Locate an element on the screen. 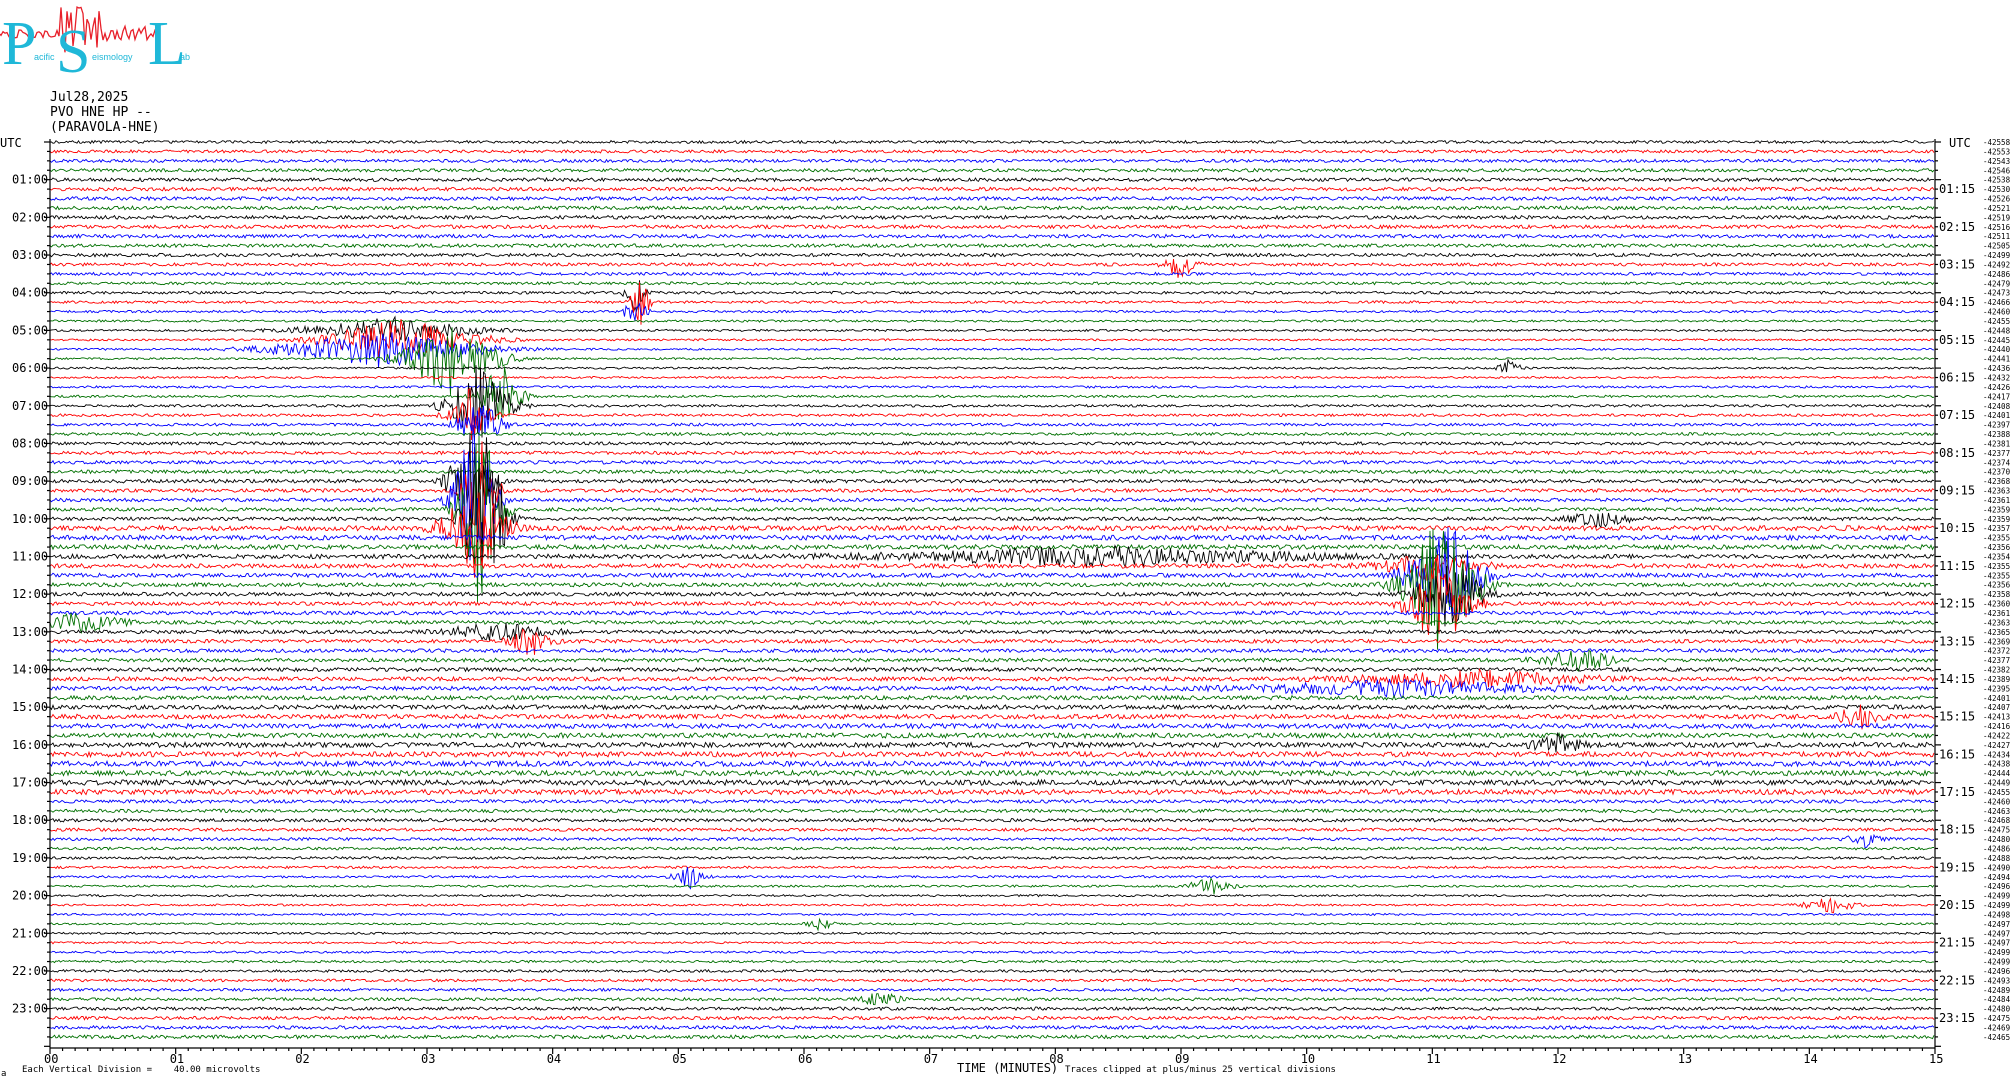 Image resolution: width=2010 pixels, height=1080 pixels. row-offset-label: -42407 is located at coordinates (1996, 707).